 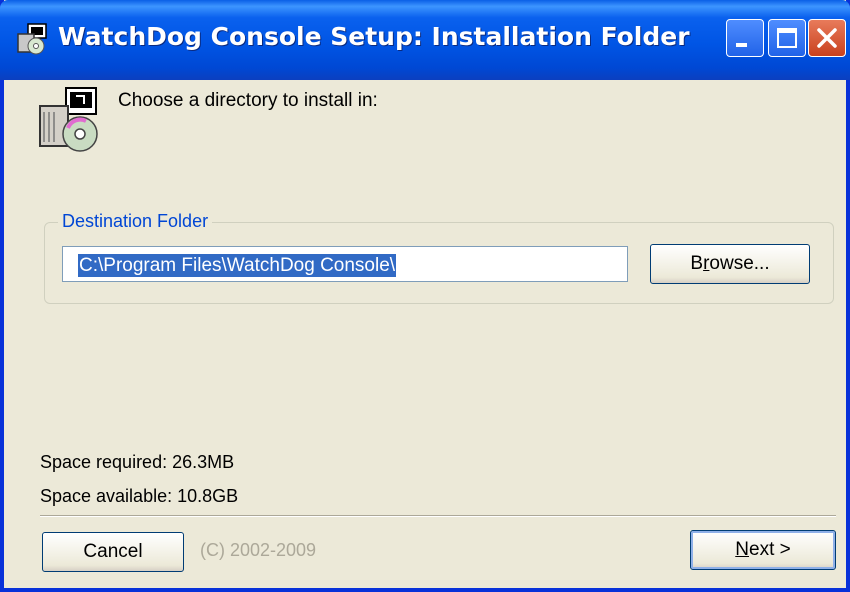 I want to click on next-label-accel: N, so click(x=742, y=549).